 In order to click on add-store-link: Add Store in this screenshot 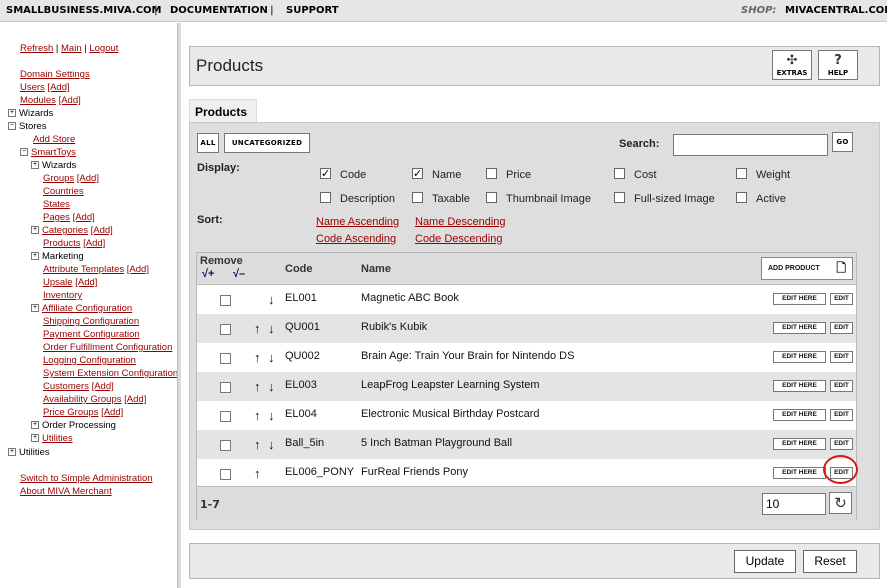, I will do `click(54, 139)`.